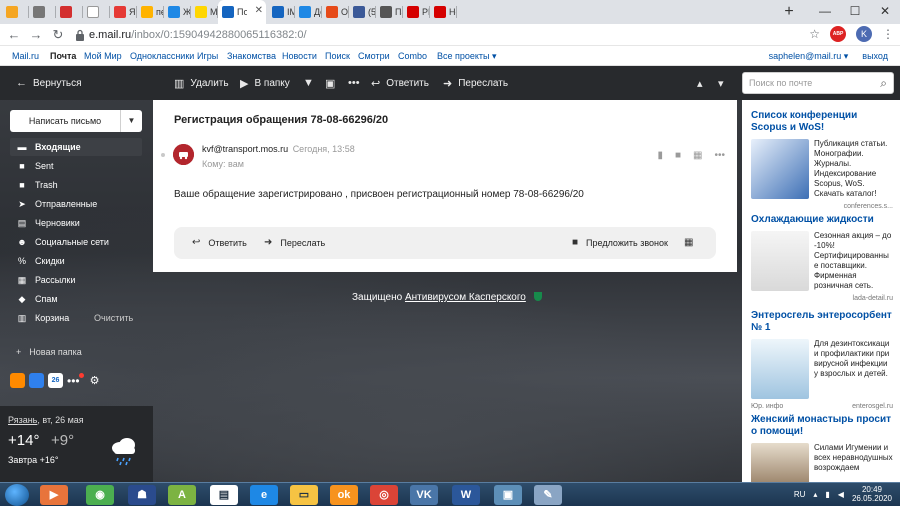 The height and width of the screenshot is (506, 900). Describe the element at coordinates (142, 495) in the screenshot. I see `user-icon: ☗` at that location.